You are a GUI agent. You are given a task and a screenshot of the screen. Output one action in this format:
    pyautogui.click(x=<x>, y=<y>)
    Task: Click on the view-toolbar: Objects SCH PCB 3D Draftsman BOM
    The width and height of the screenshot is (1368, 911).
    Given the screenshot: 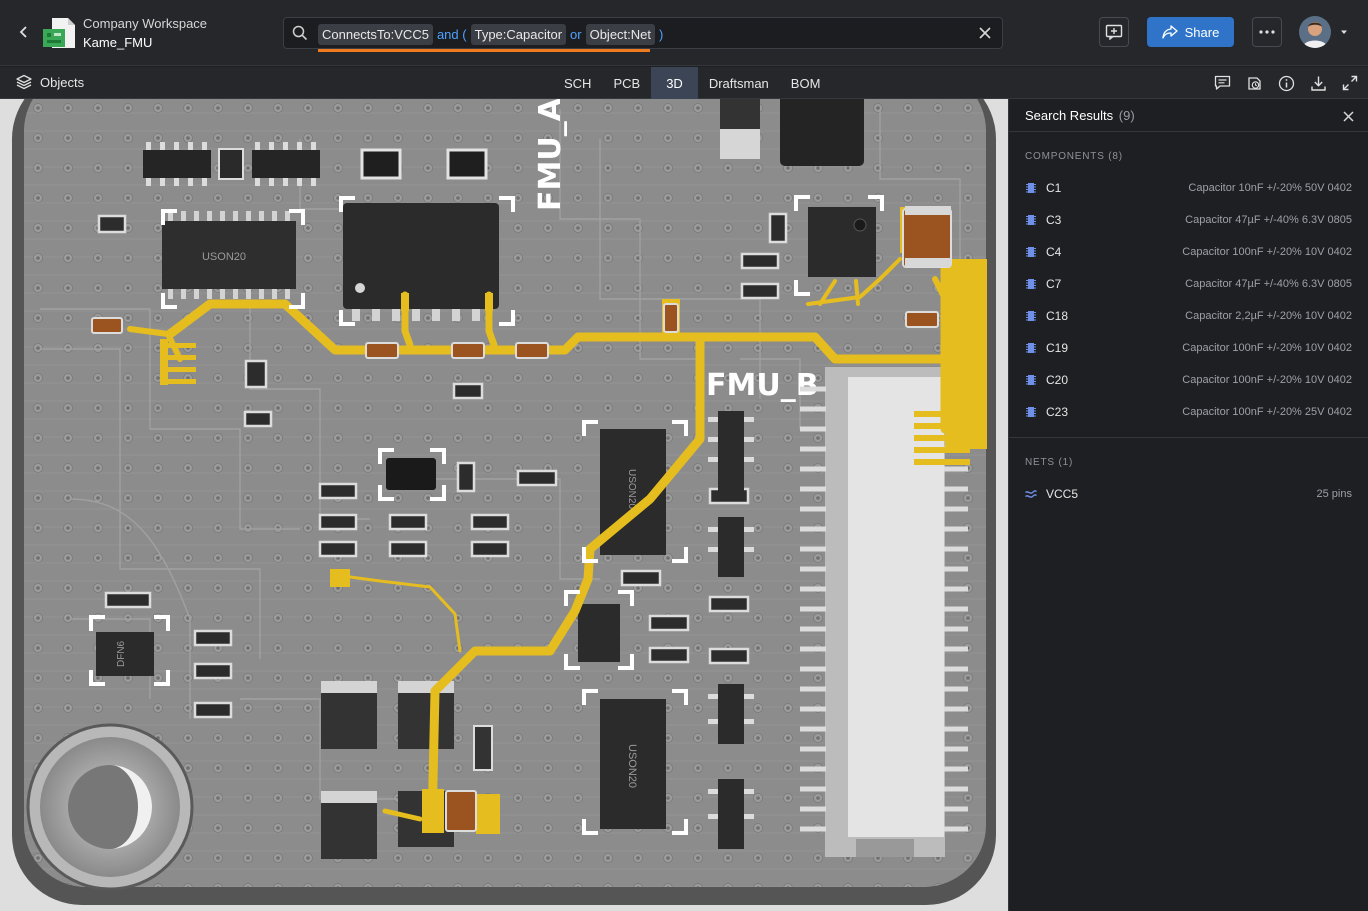 What is the action you would take?
    pyautogui.click(x=684, y=83)
    